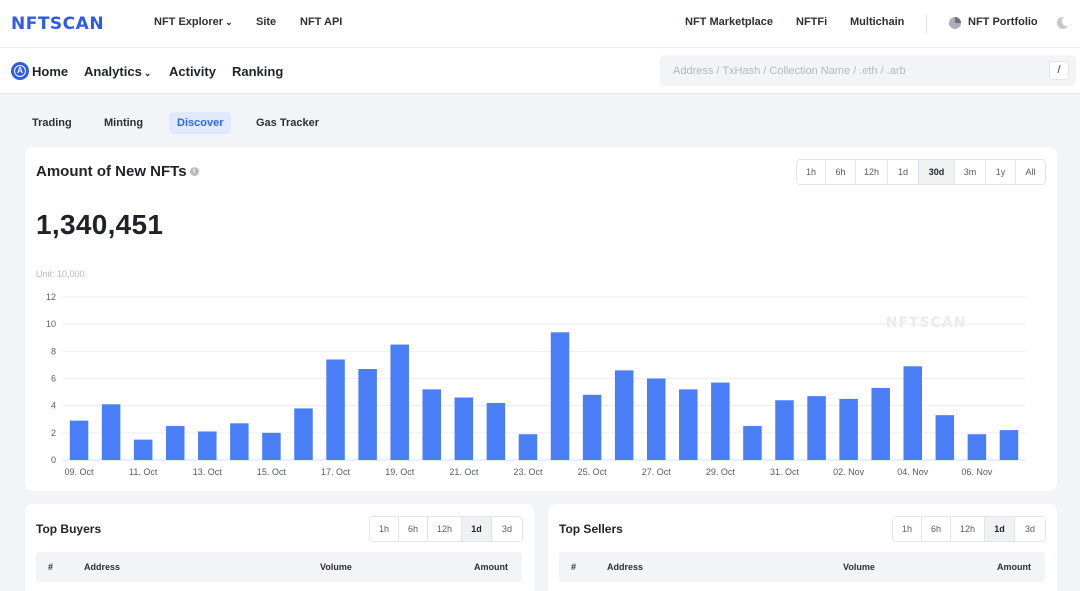 The image size is (1080, 591). What do you see at coordinates (51, 567) in the screenshot?
I see `column-rank: #` at bounding box center [51, 567].